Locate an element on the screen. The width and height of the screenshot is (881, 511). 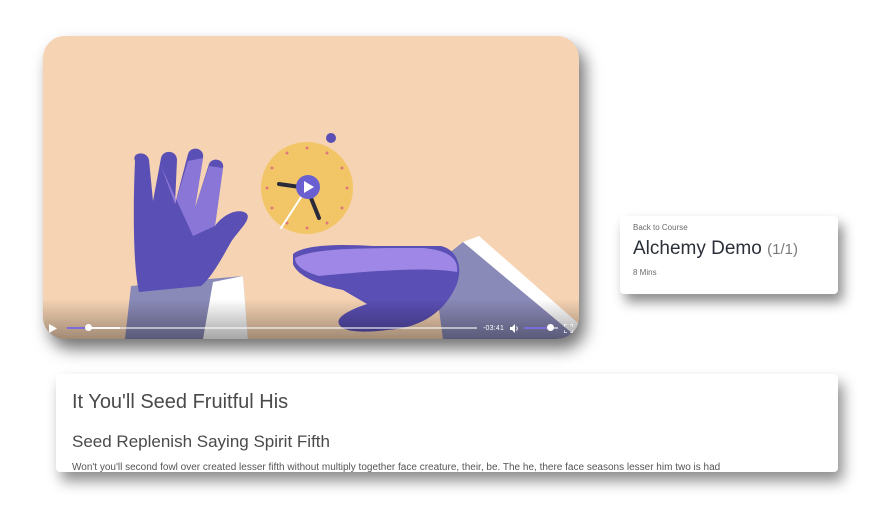
course-title-row: Alchemy Demo (1/1) is located at coordinates (729, 249).